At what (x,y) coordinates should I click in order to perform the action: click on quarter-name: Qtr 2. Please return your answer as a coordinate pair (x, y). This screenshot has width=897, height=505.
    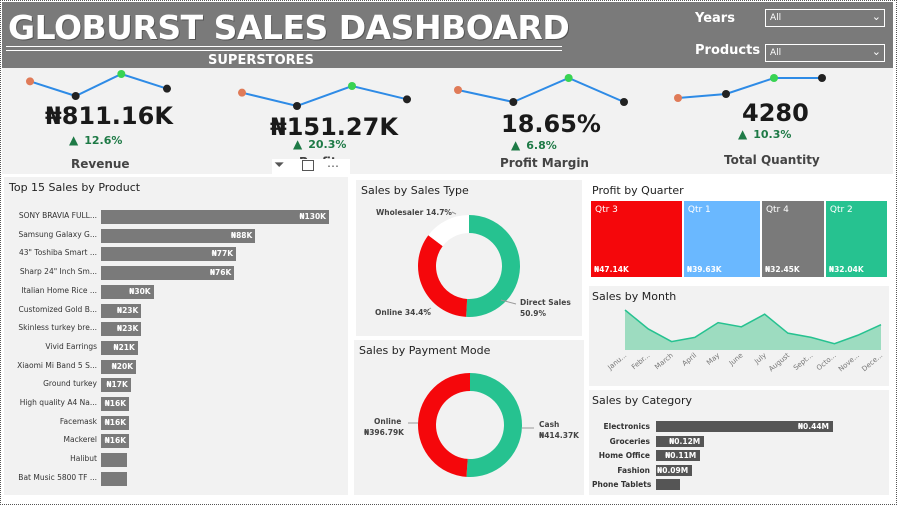
    Looking at the image, I should click on (841, 210).